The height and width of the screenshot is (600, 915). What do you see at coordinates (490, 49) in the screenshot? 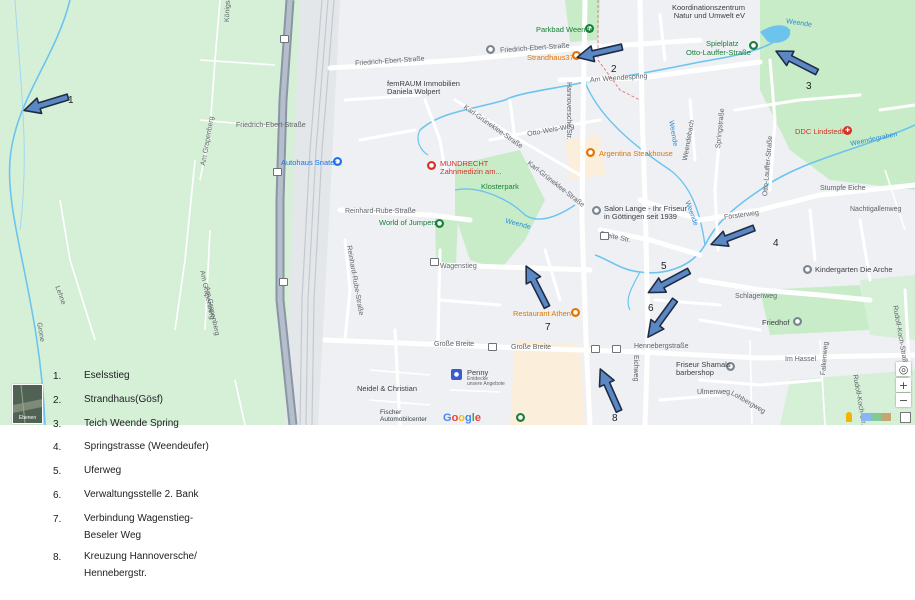
I see `bus-pin-icon: ●` at bounding box center [490, 49].